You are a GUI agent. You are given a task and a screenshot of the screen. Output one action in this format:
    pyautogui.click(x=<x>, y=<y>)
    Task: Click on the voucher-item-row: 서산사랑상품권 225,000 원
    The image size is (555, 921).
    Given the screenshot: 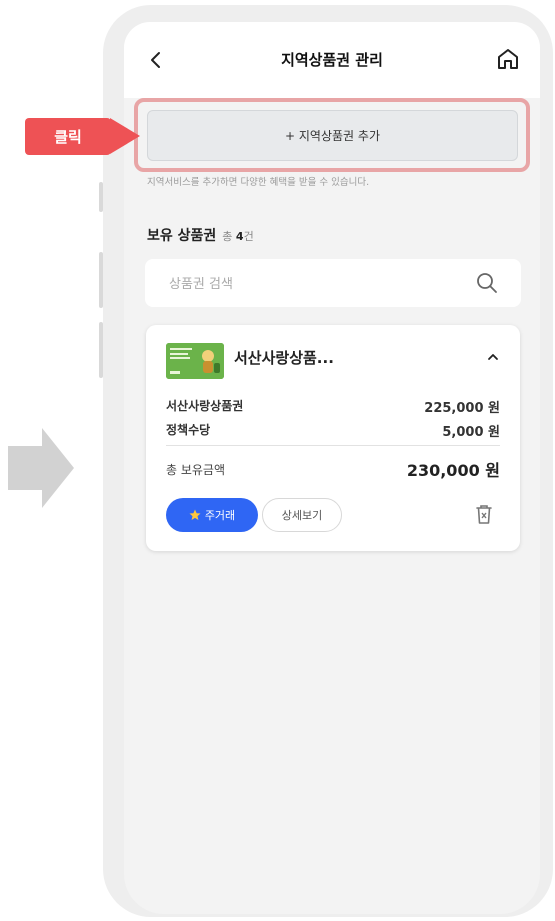 What is the action you would take?
    pyautogui.click(x=333, y=406)
    